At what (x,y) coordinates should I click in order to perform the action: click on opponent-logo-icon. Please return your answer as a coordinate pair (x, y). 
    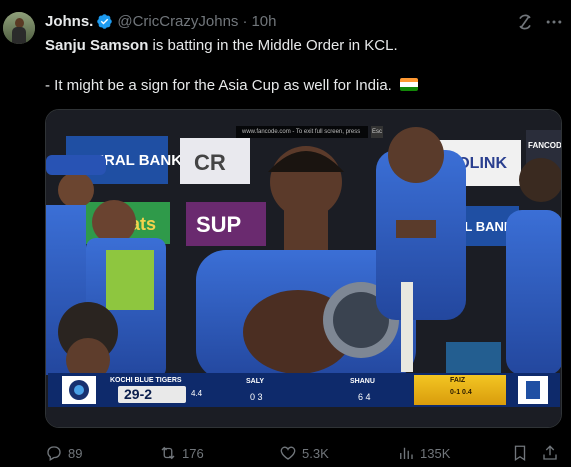
    Looking at the image, I should click on (533, 390).